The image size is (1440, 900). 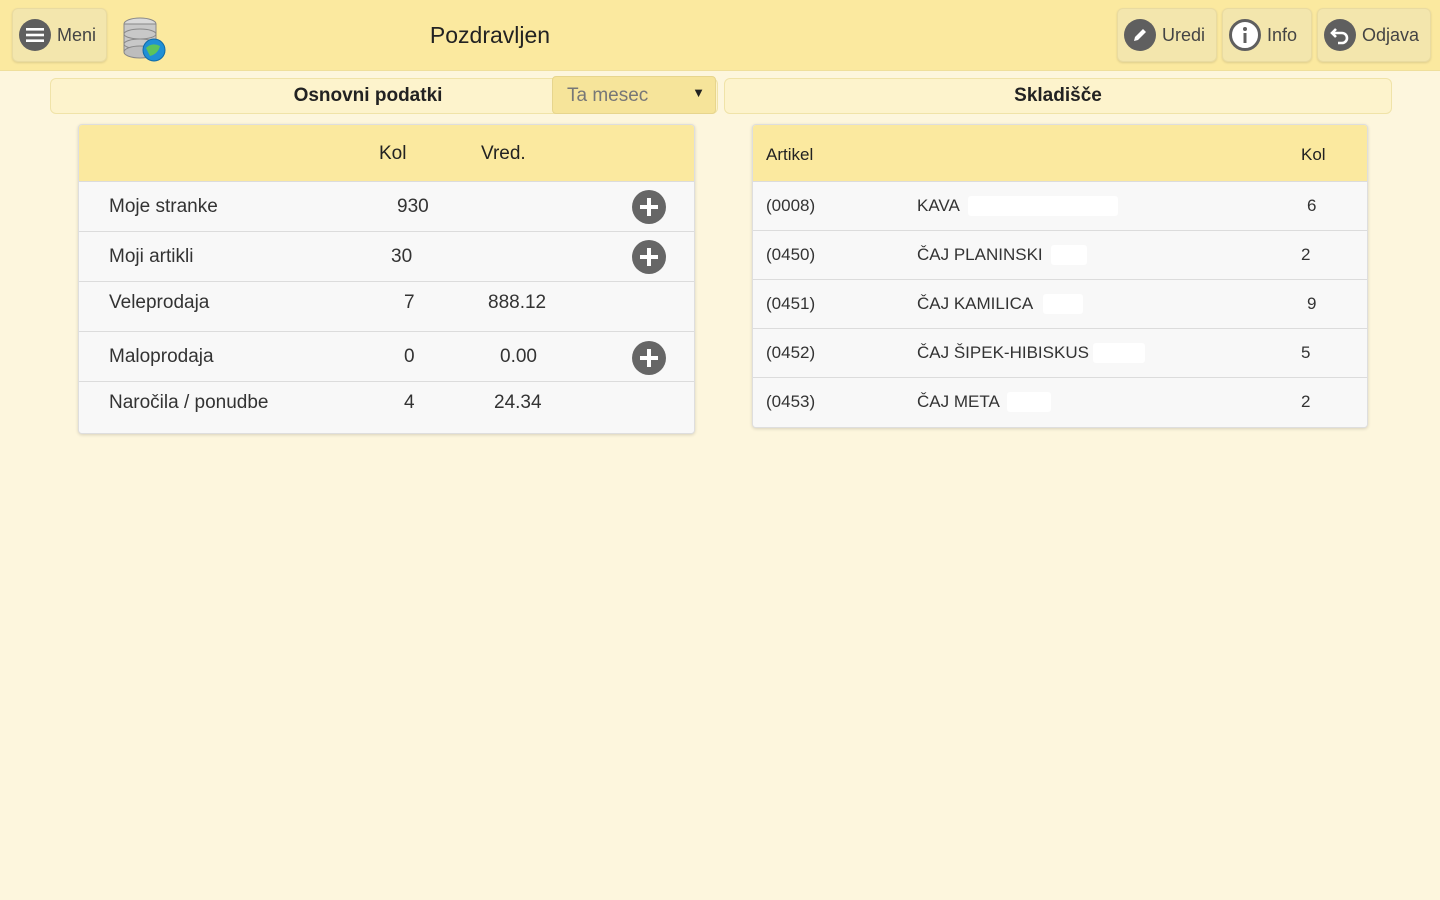 What do you see at coordinates (791, 352) in the screenshot?
I see `item-code: (0452)` at bounding box center [791, 352].